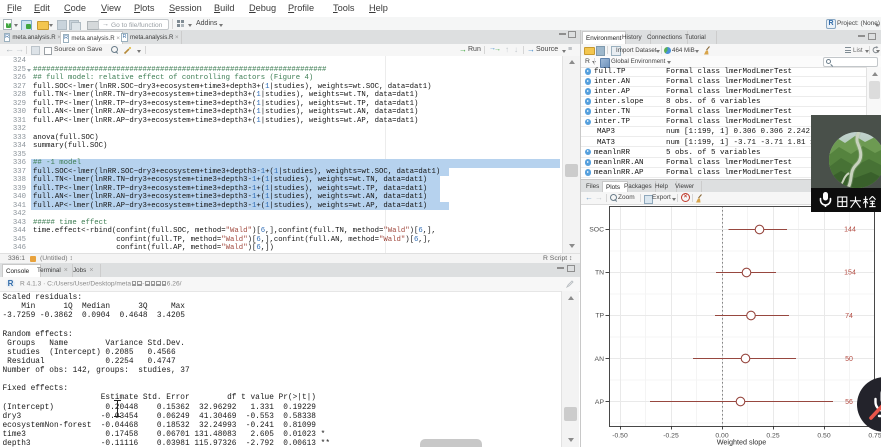 The width and height of the screenshot is (881, 447). I want to click on svg-text: 74, so click(849, 316).